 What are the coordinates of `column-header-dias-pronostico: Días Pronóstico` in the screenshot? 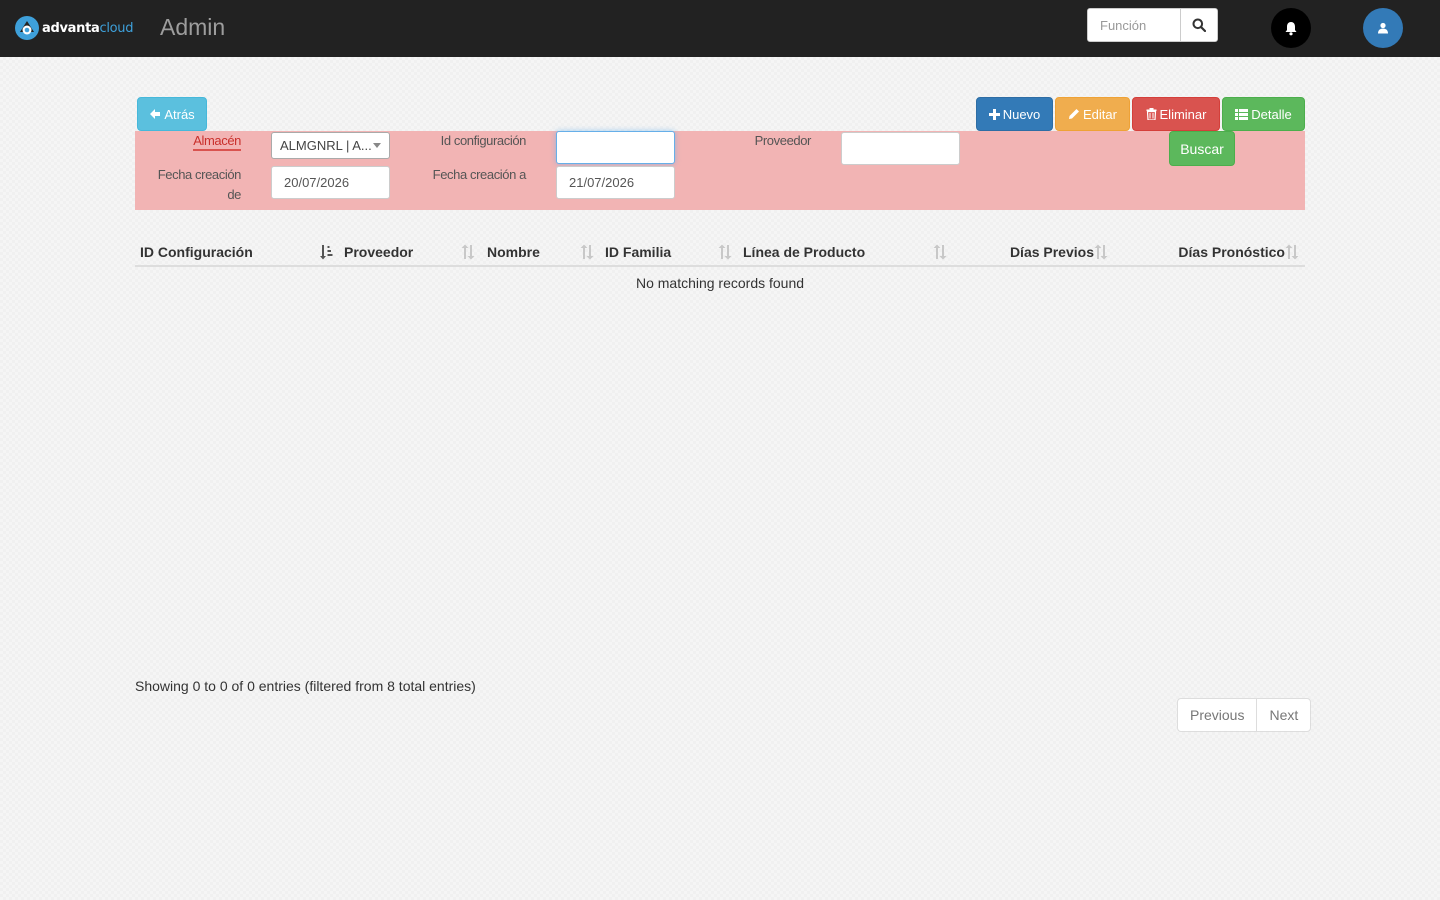 It's located at (1231, 251).